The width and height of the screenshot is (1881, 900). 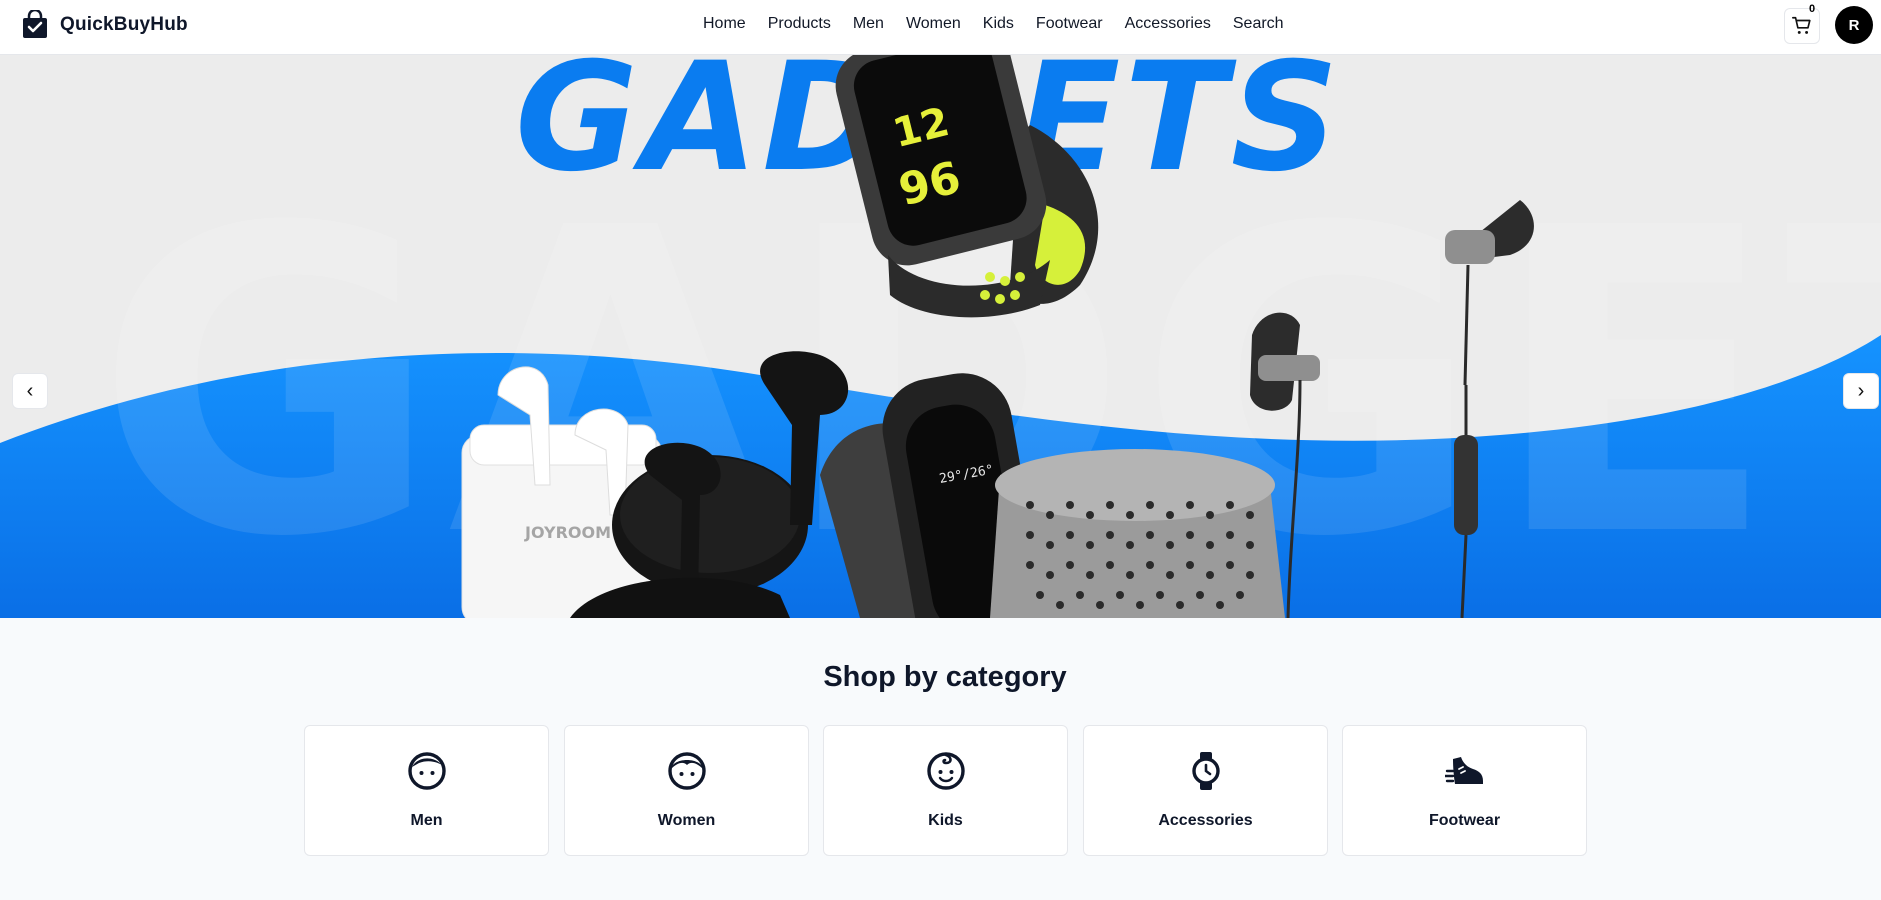 I want to click on category-card-men: Men, so click(x=426, y=790).